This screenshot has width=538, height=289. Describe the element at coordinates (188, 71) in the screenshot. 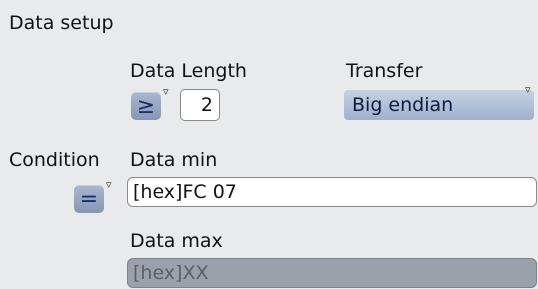

I see `data-length-label: Data Length` at that location.